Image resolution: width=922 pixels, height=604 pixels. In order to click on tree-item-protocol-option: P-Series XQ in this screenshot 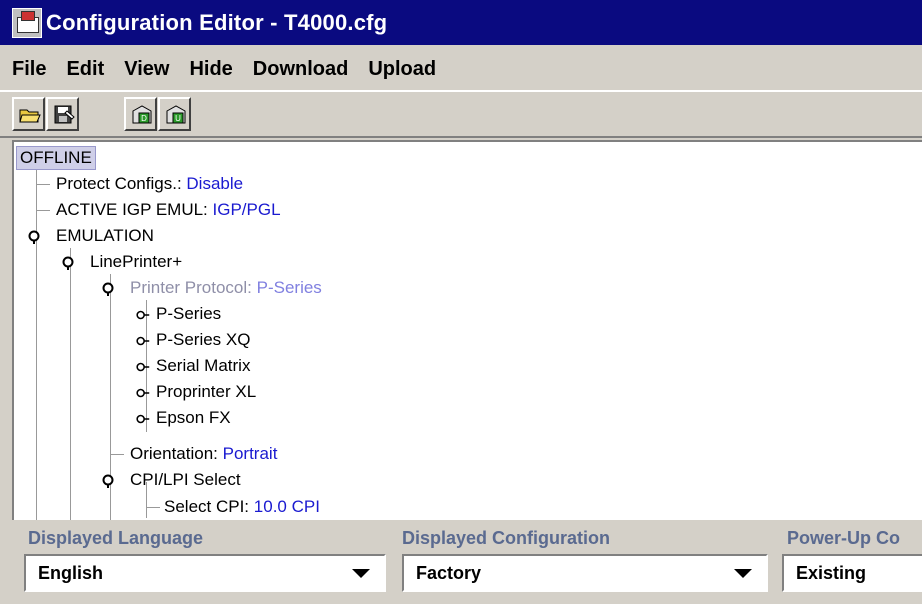, I will do `click(203, 340)`.